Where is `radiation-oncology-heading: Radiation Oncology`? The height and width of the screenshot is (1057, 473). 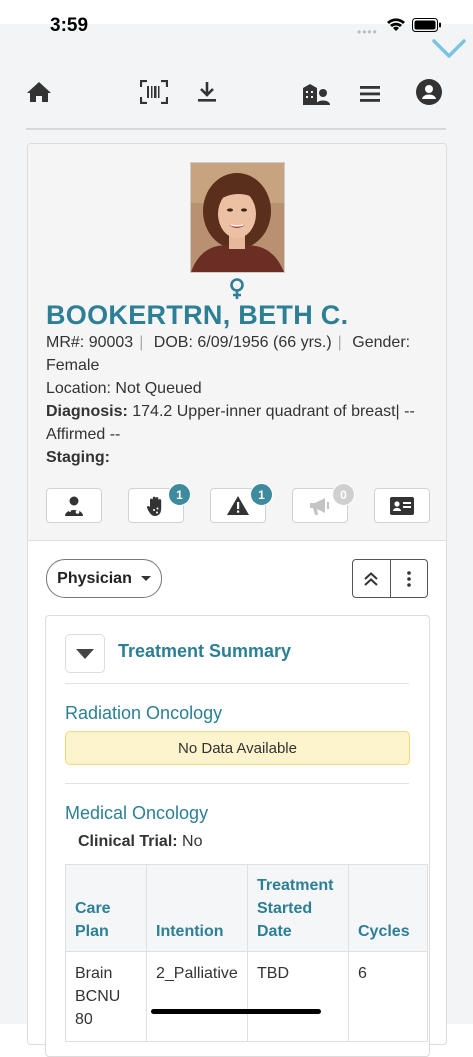
radiation-oncology-heading: Radiation Oncology is located at coordinates (144, 713).